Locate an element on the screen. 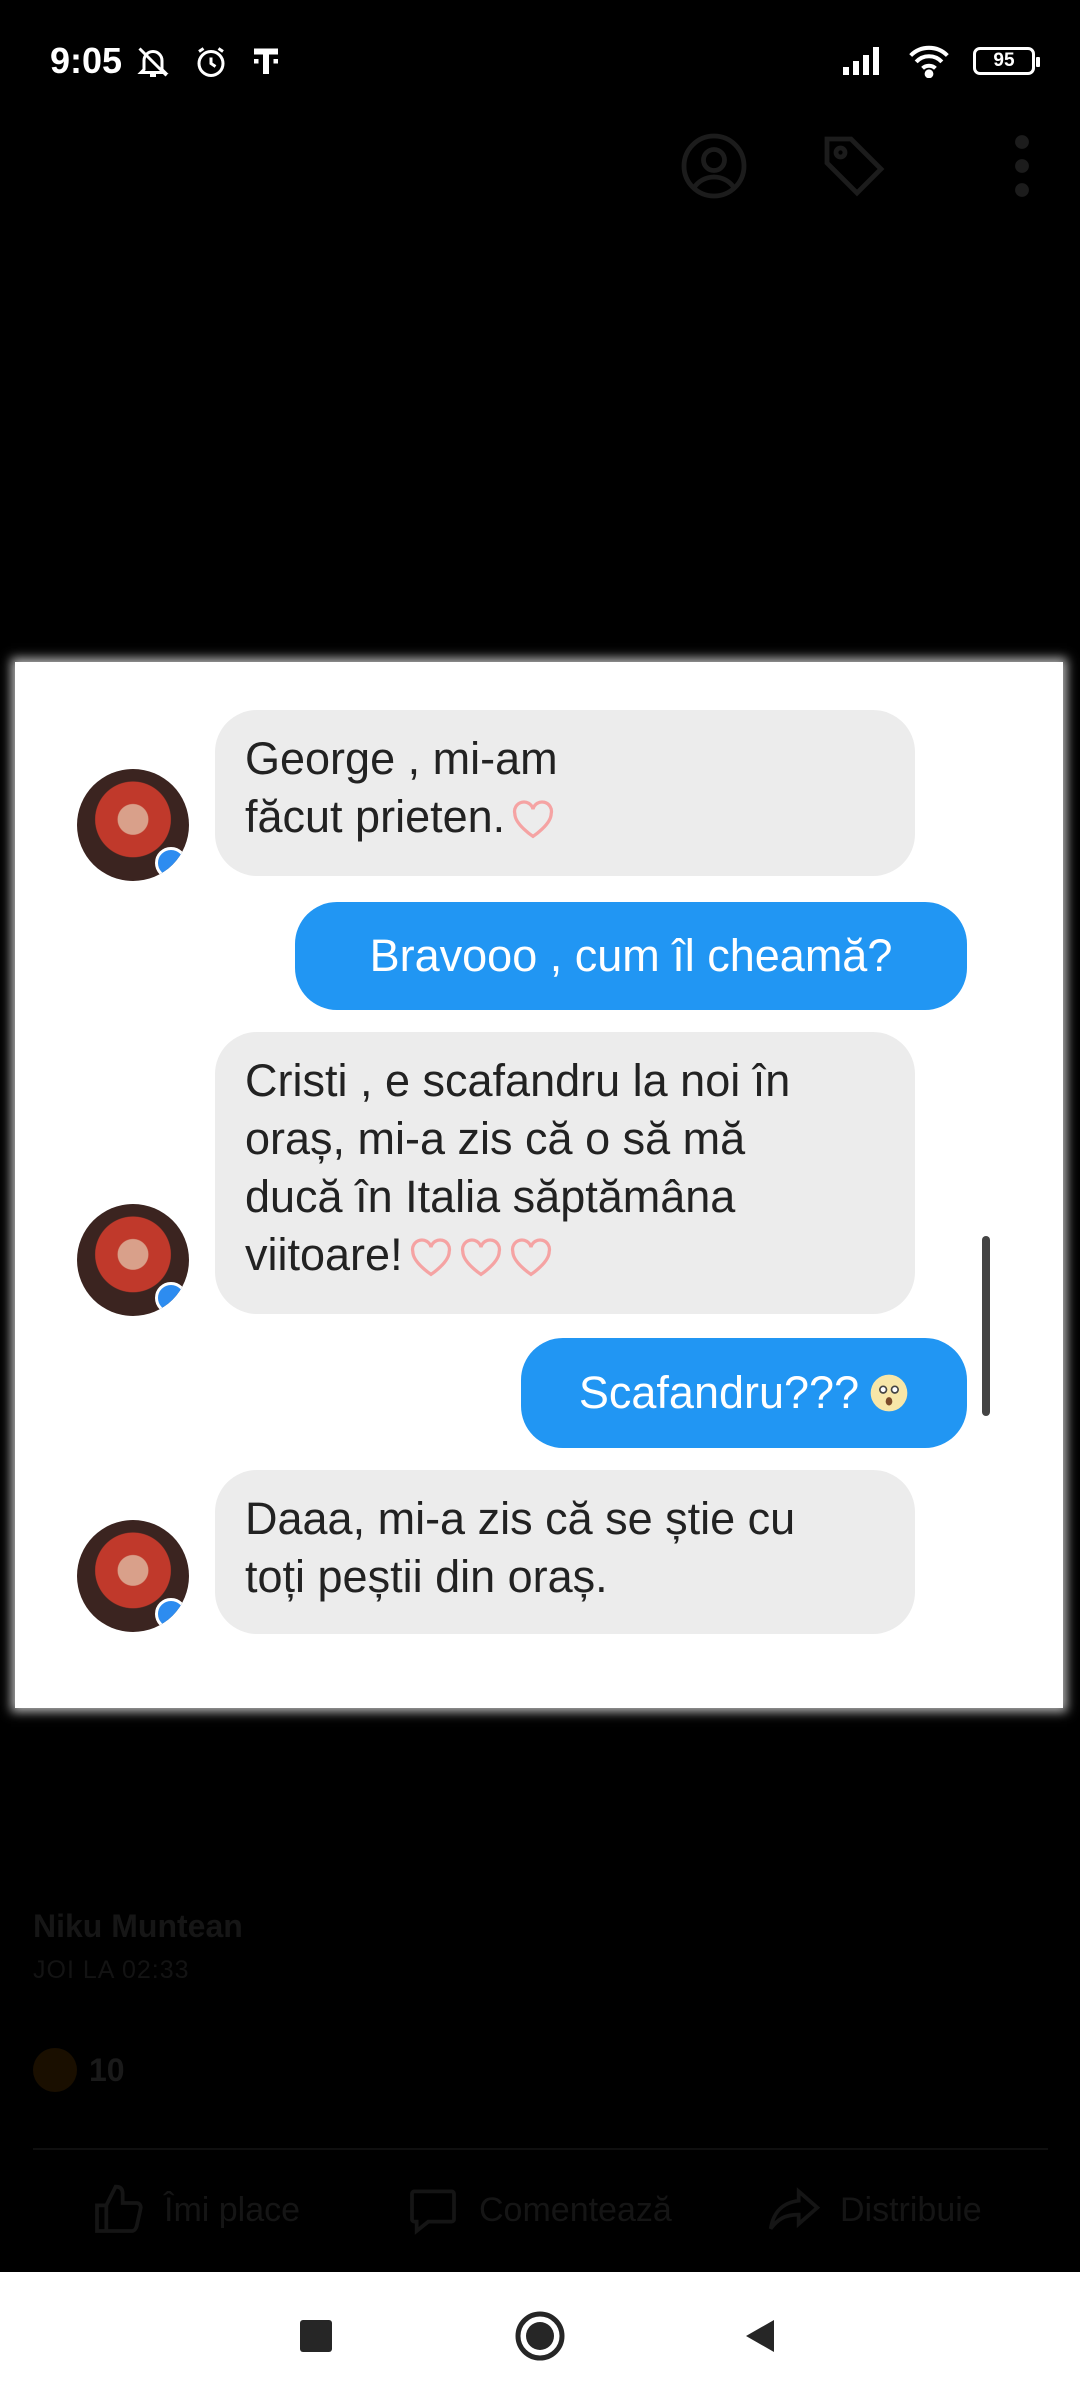 This screenshot has width=1080, height=2400. reaction-count: 10 is located at coordinates (107, 2069).